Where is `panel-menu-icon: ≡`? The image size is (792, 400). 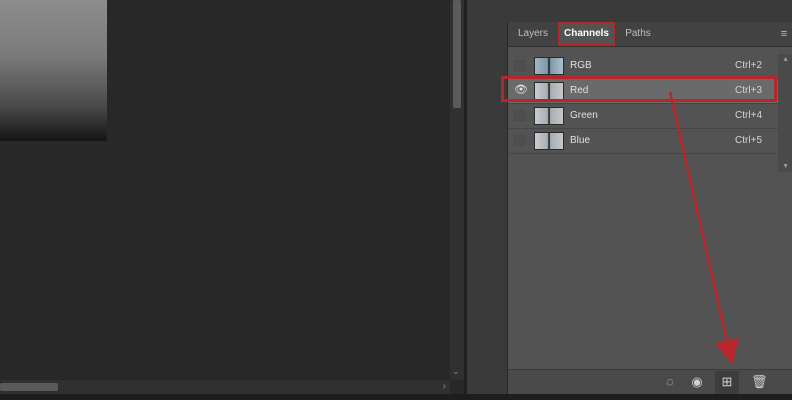 panel-menu-icon: ≡ is located at coordinates (784, 34).